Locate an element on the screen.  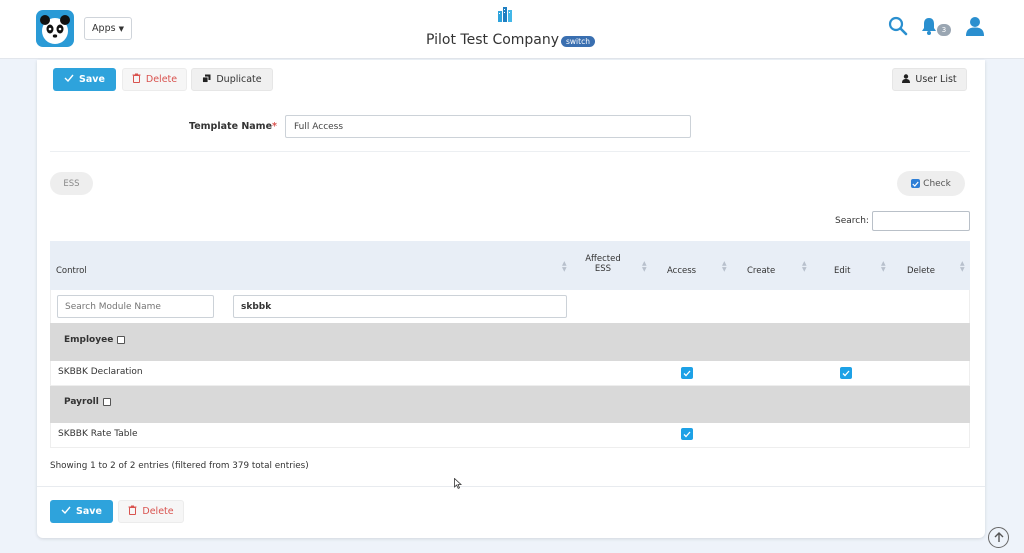
module-name-filter-input is located at coordinates (135, 306).